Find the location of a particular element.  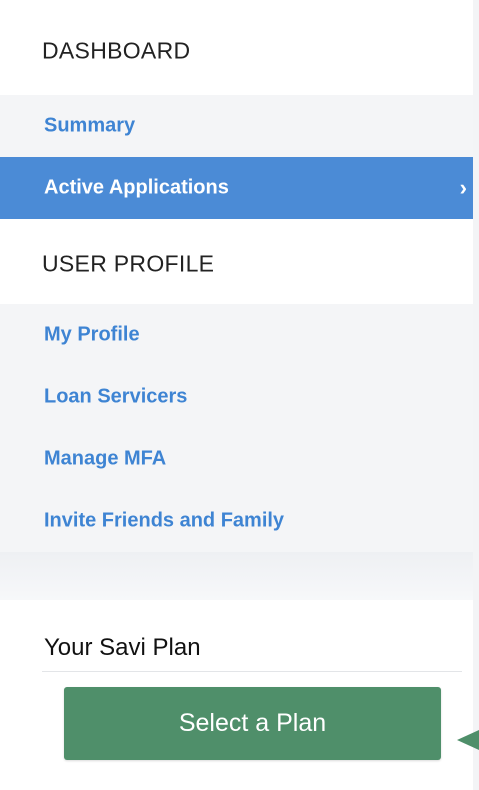

plan-title: Your Savi Plan is located at coordinates (122, 647).